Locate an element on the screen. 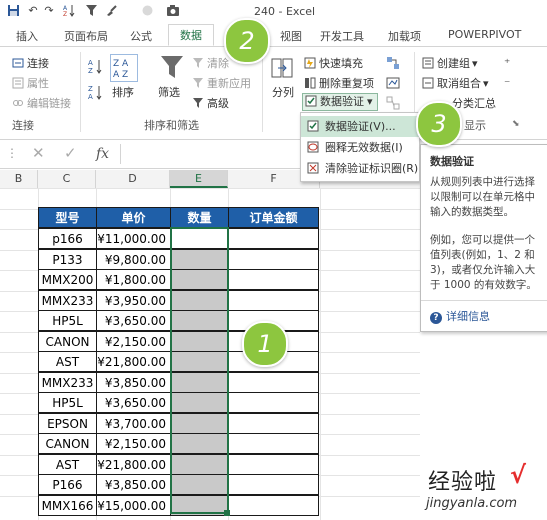 The height and width of the screenshot is (520, 547). group-button: 创建组 ▾ is located at coordinates (450, 63).